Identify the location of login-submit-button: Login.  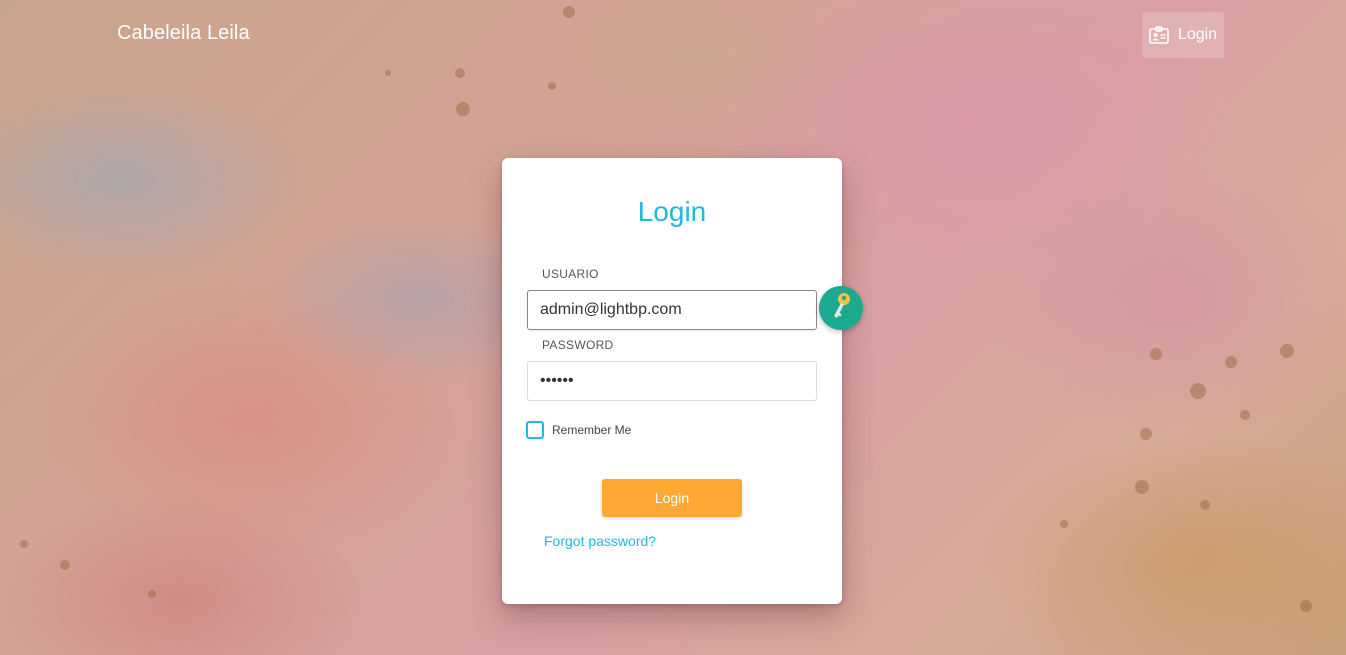
(672, 498).